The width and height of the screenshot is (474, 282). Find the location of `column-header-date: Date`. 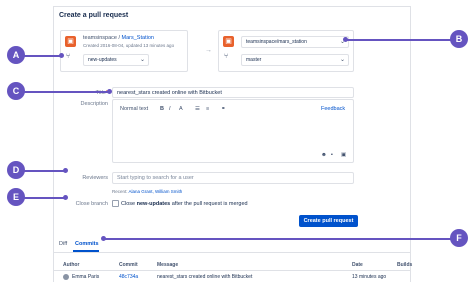

column-header-date: Date is located at coordinates (357, 265).